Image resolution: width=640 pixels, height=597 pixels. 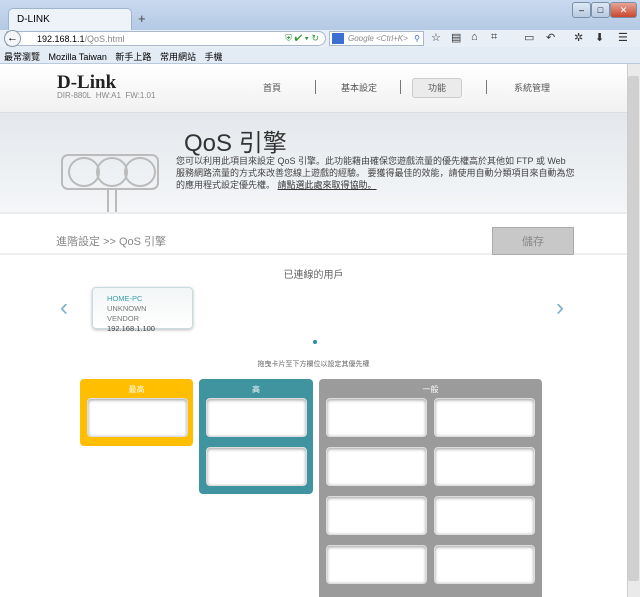 I want to click on chevron-left-icon: ‹, so click(x=64, y=308).